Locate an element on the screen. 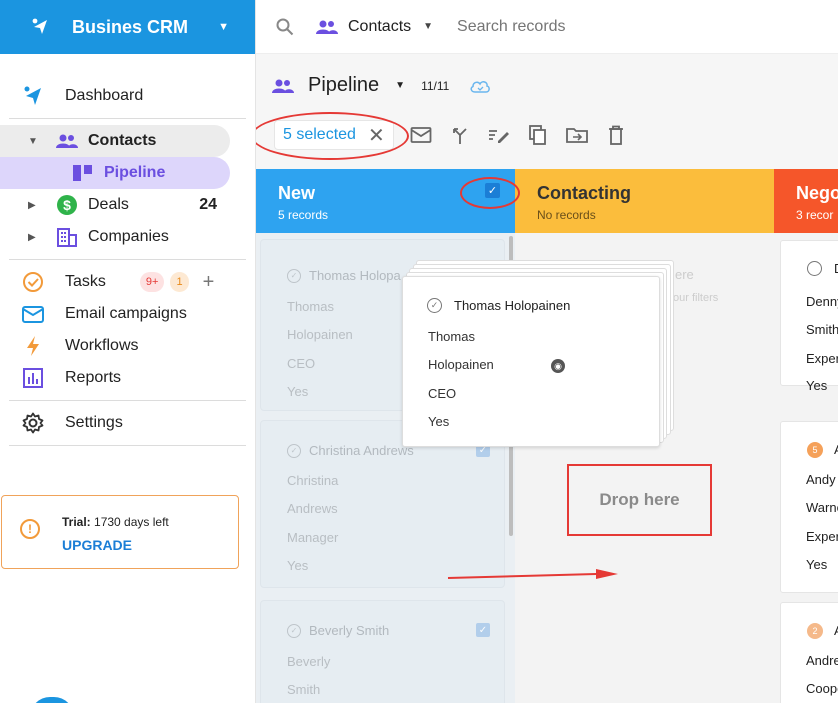 Image resolution: width=838 pixels, height=703 pixels. lightning-icon is located at coordinates (33, 346).